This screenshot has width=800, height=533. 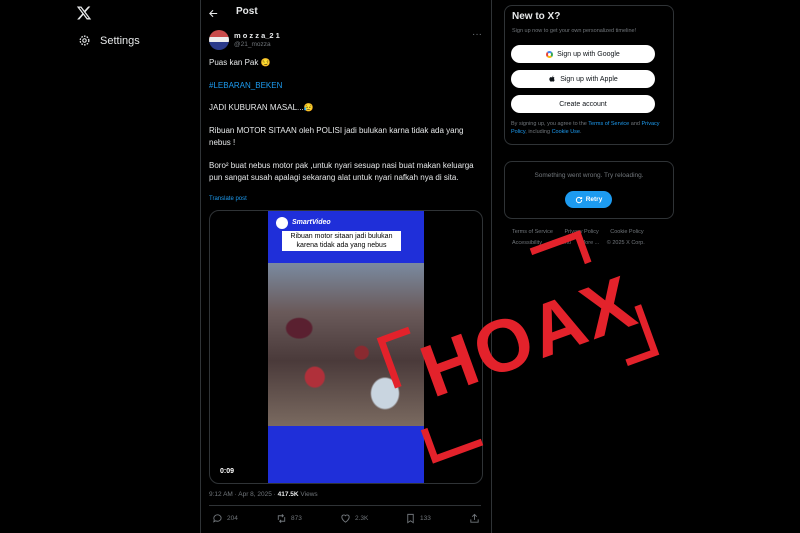 What do you see at coordinates (589, 190) in the screenshot?
I see `error-card` at bounding box center [589, 190].